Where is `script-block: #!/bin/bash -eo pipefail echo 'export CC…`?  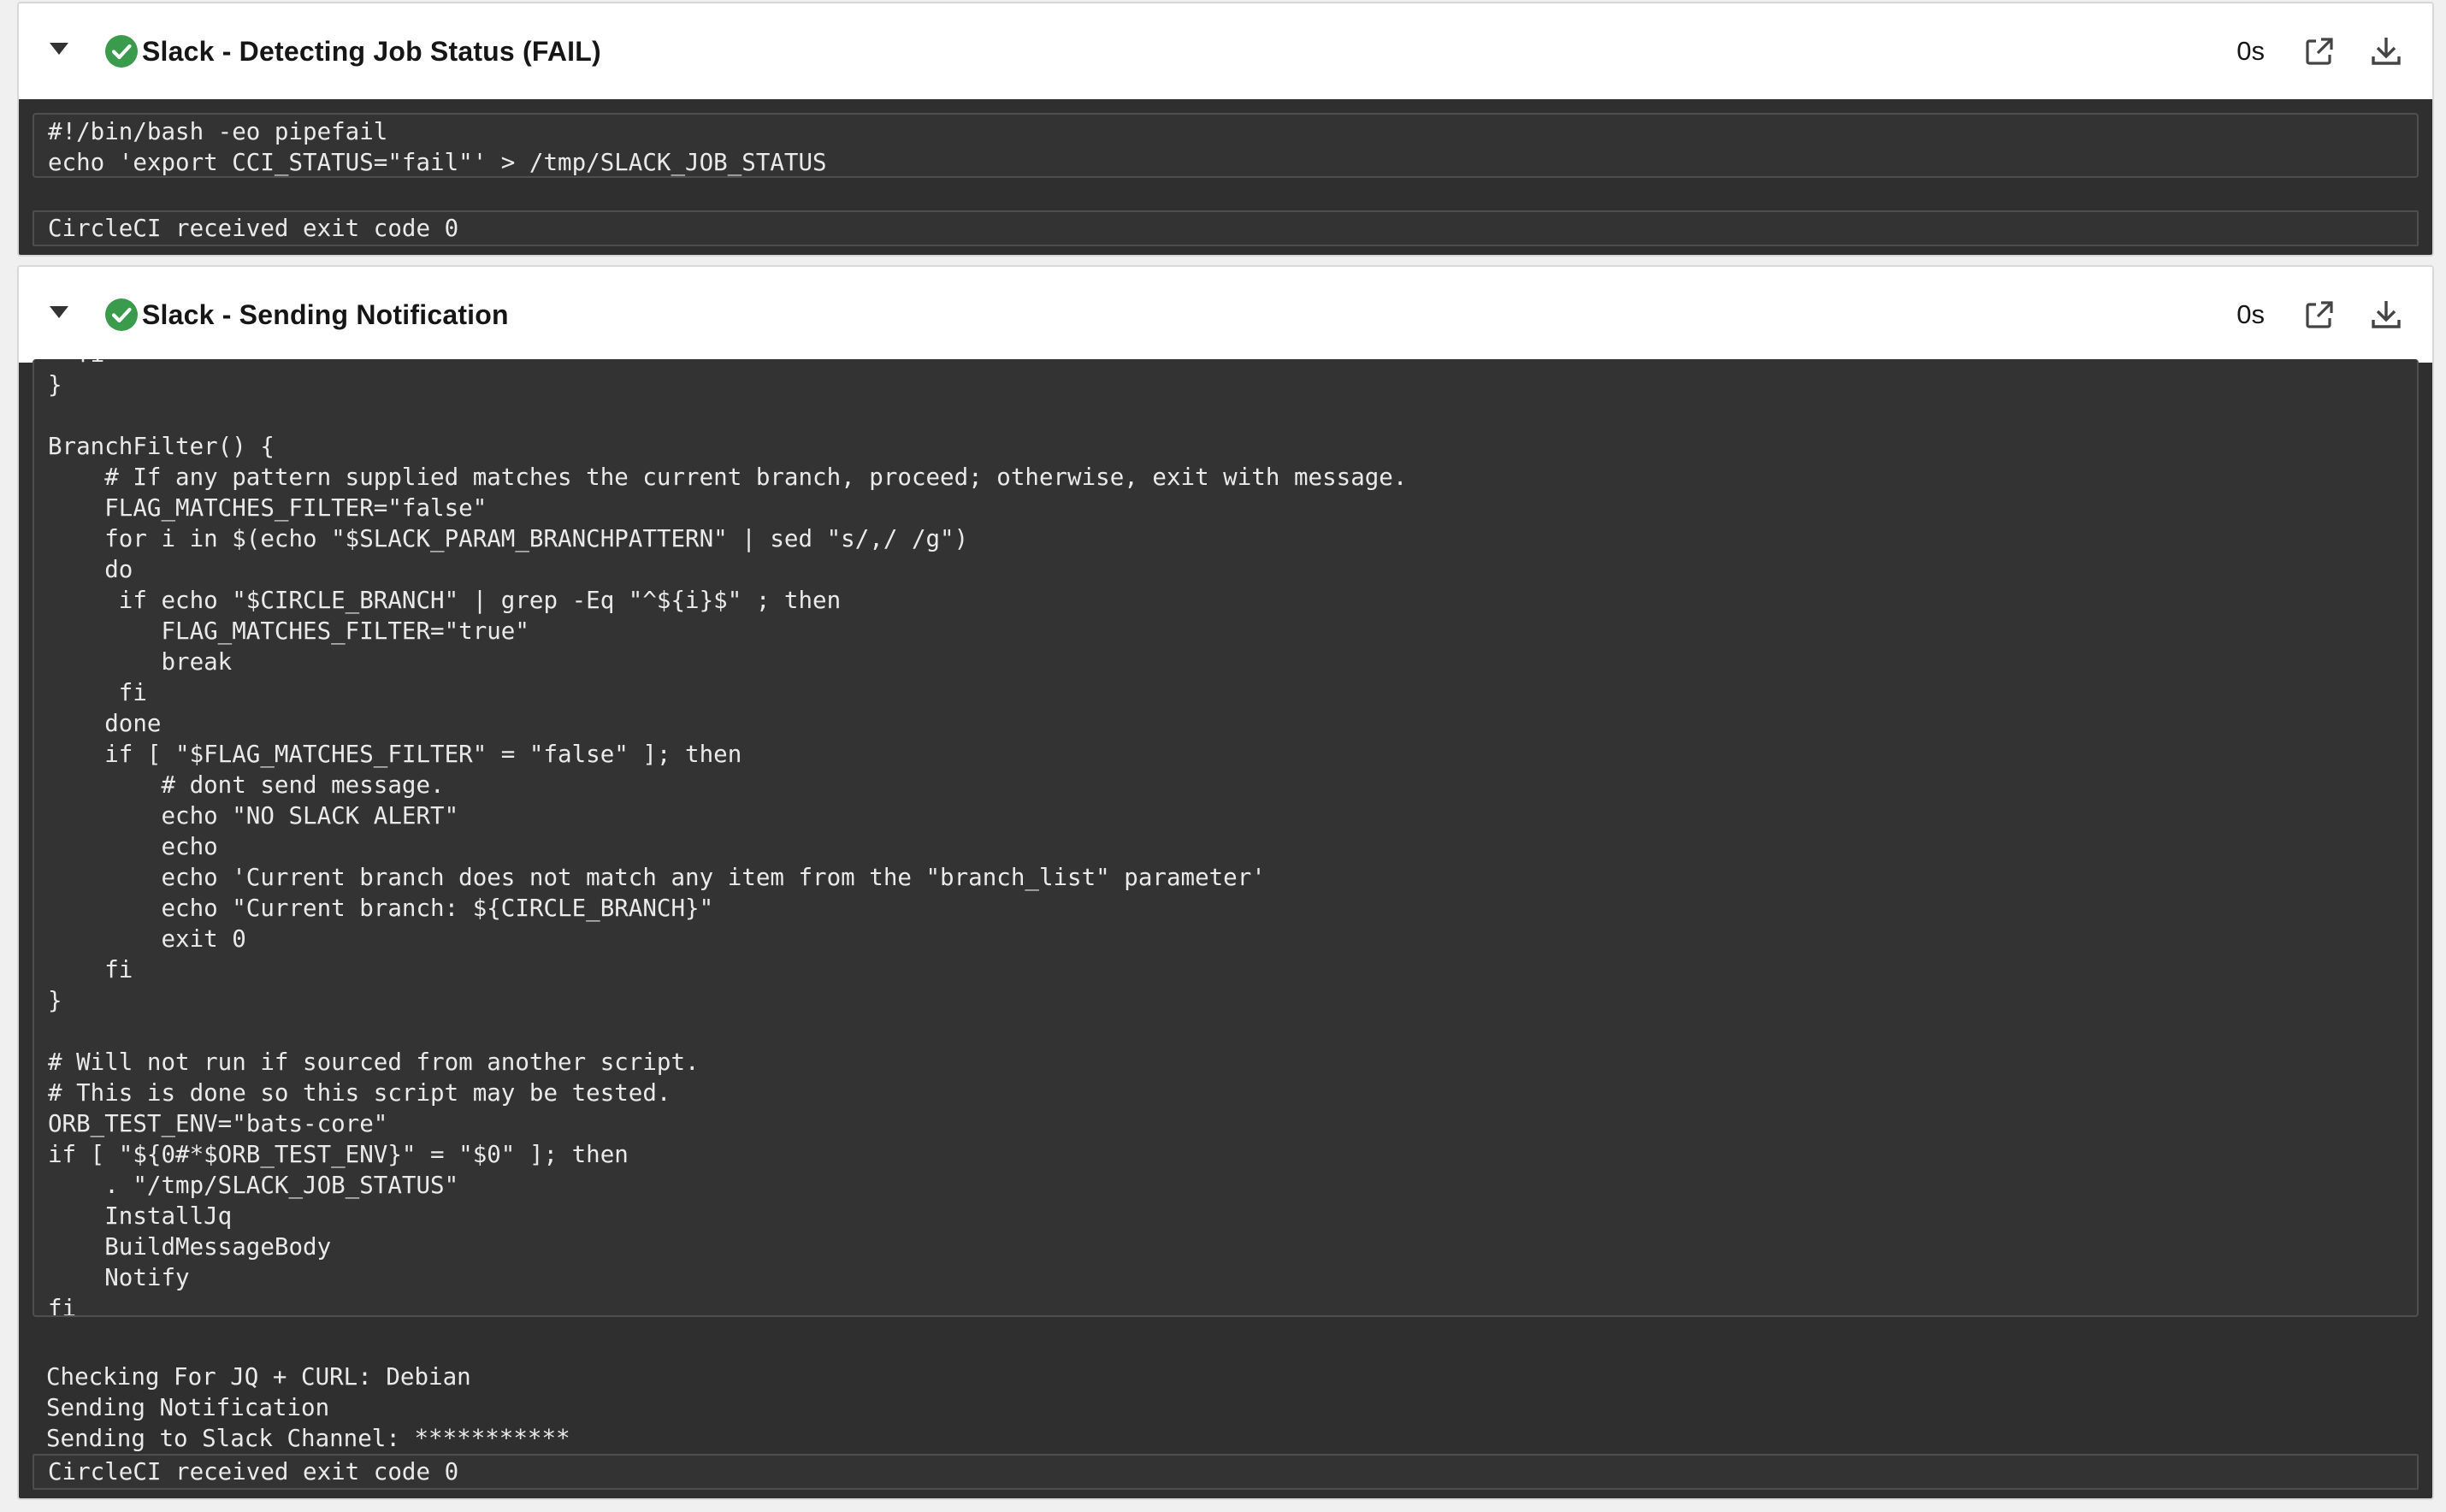
script-block: #!/bin/bash -eo pipefail echo 'export CC… is located at coordinates (1226, 145).